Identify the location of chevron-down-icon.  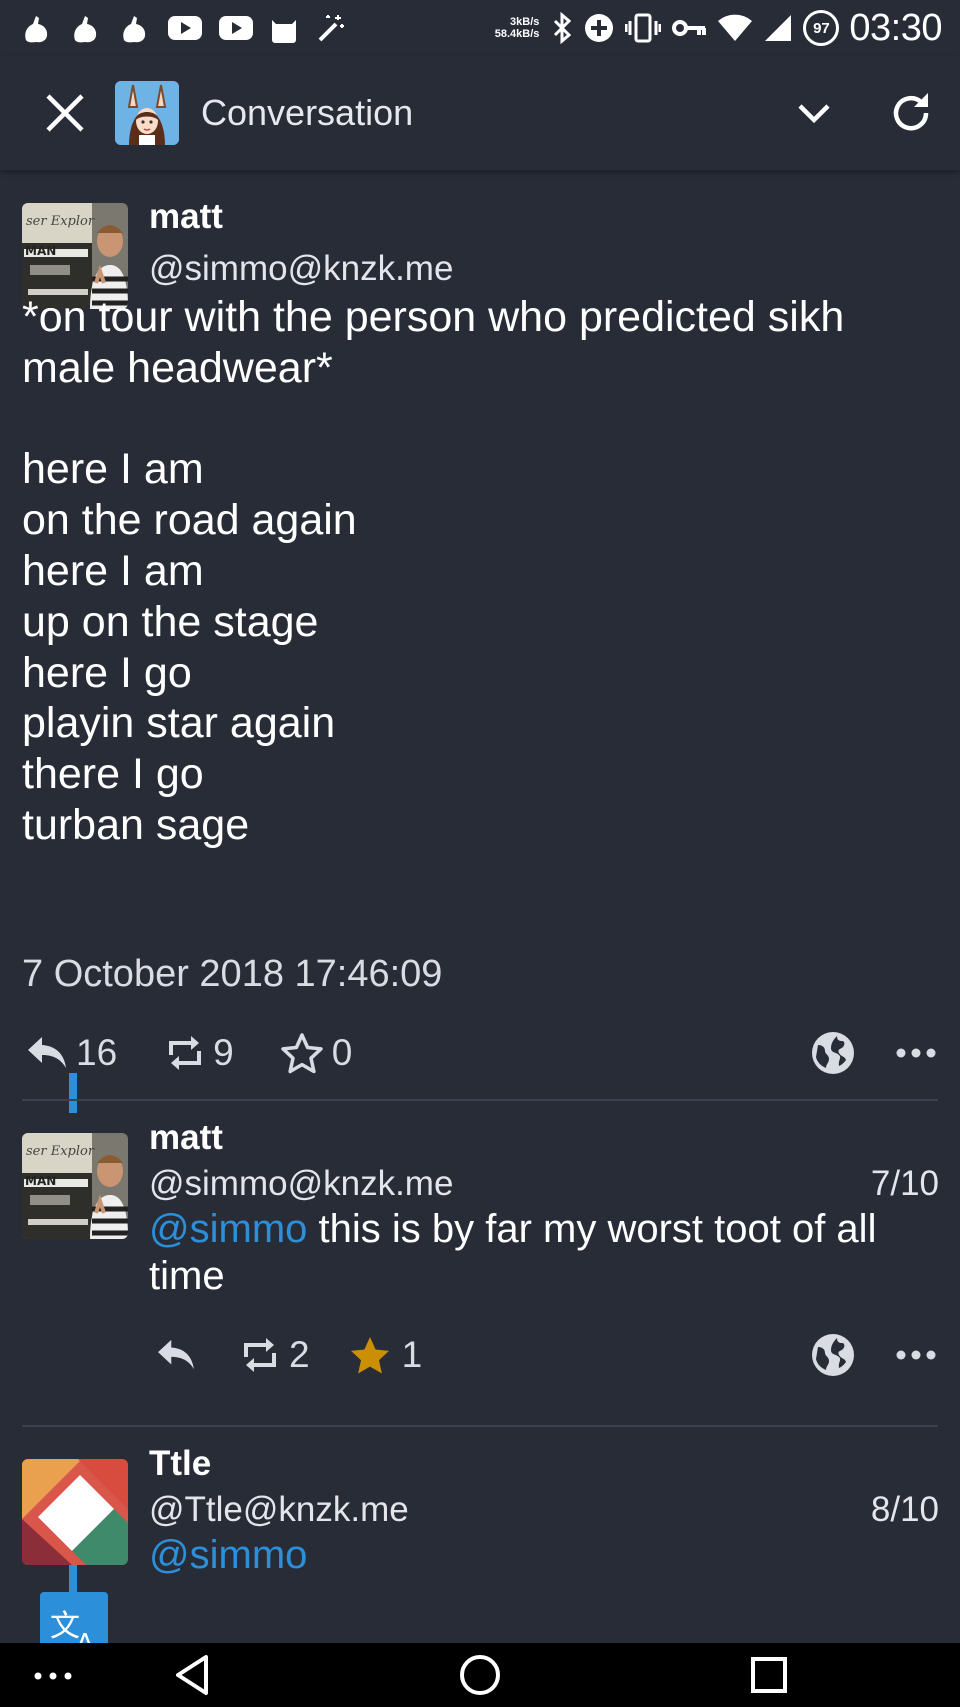
(814, 113).